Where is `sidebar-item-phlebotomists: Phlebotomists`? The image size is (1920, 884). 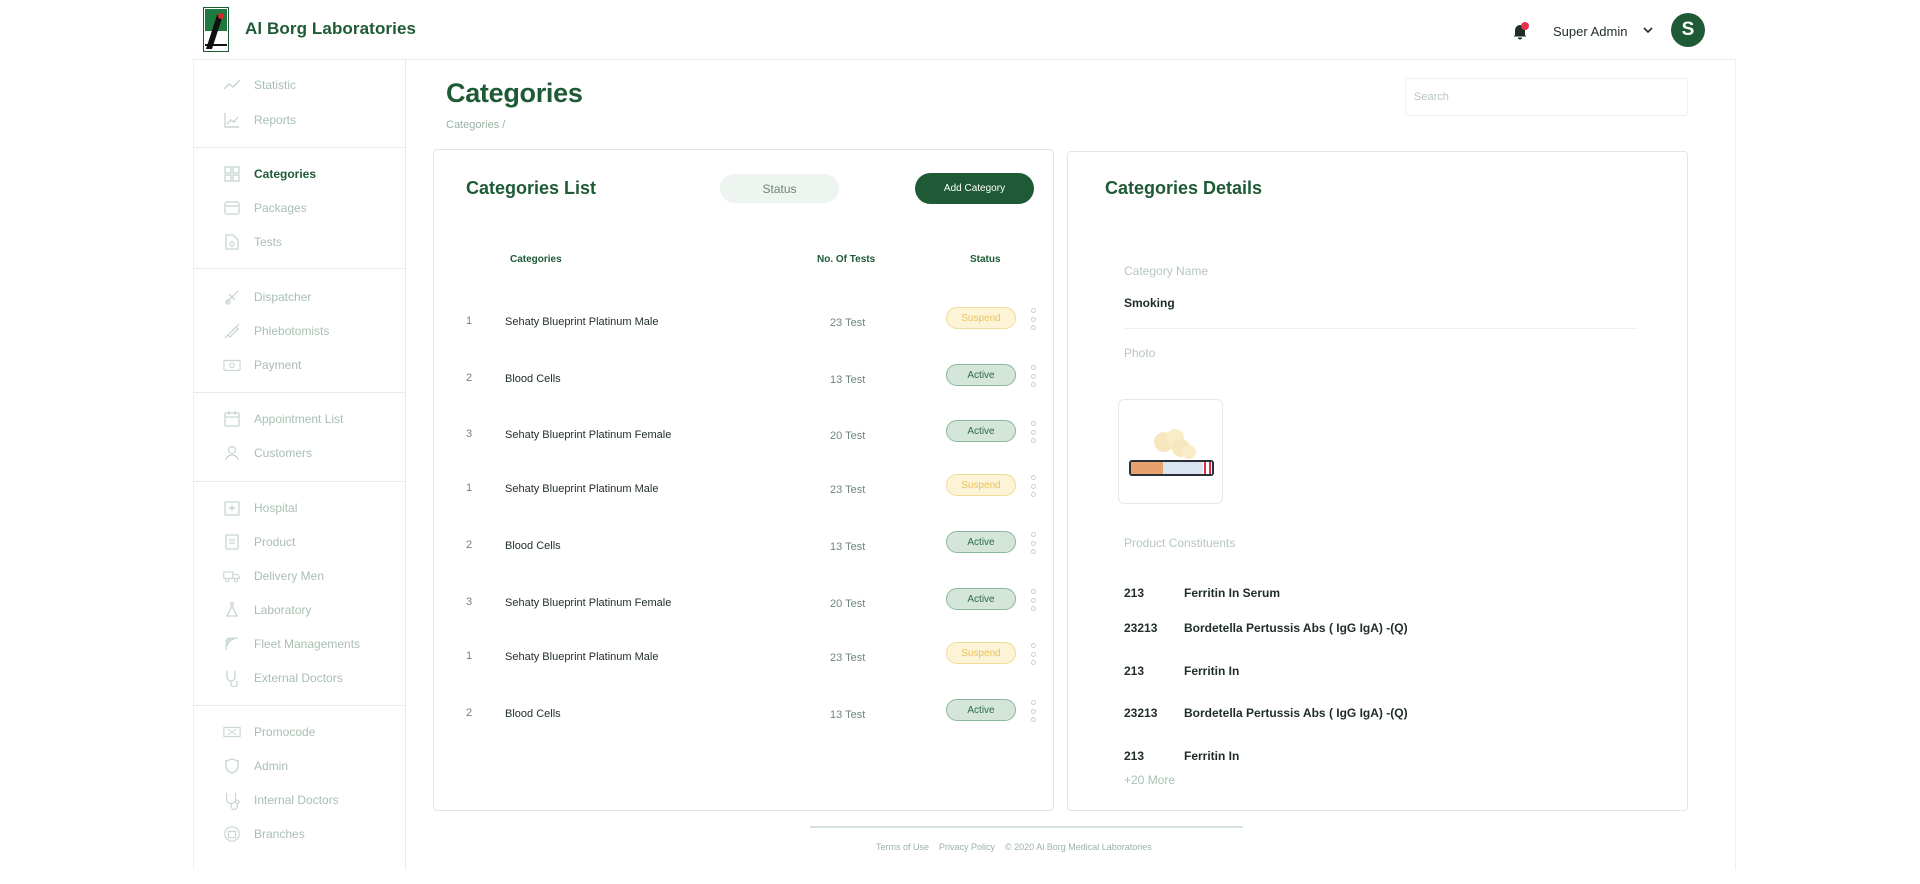 sidebar-item-phlebotomists: Phlebotomists is located at coordinates (299, 331).